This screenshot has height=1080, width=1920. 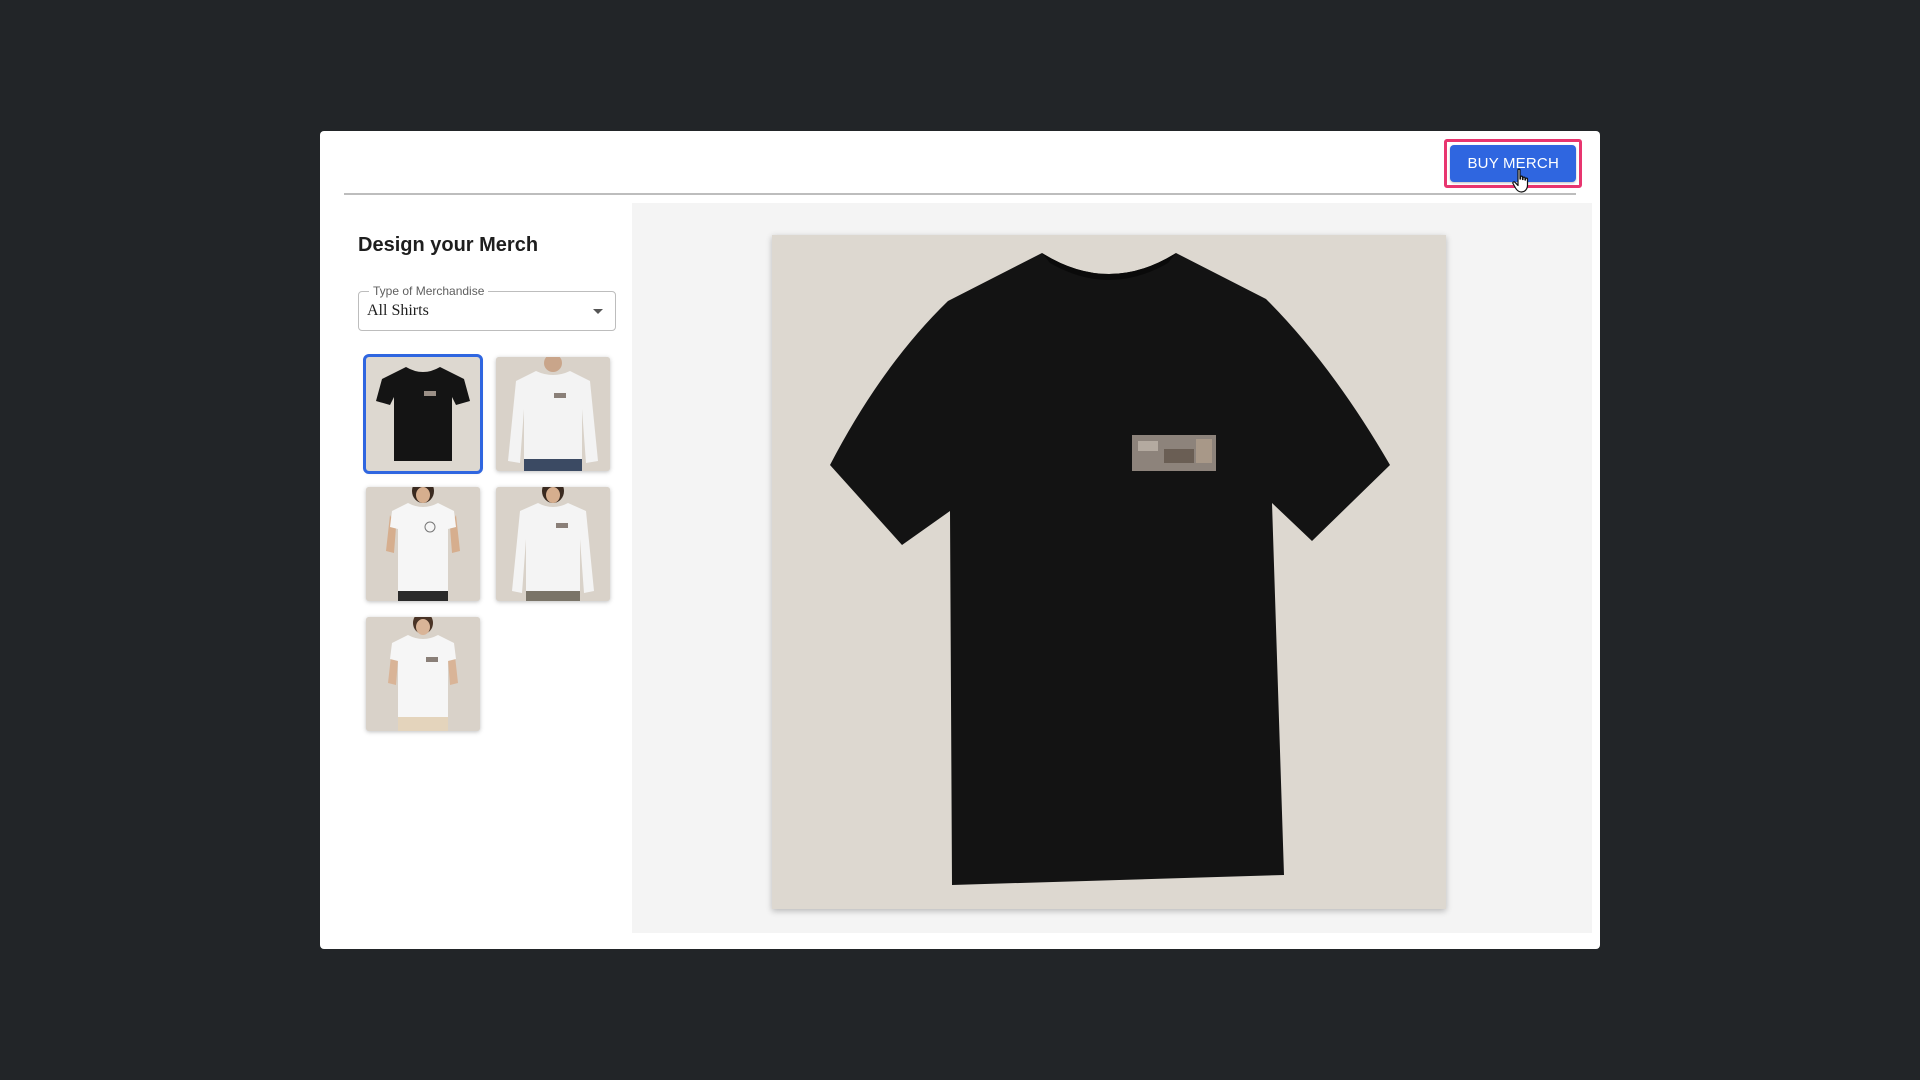 I want to click on panel-title: Design your Merch, so click(x=448, y=245).